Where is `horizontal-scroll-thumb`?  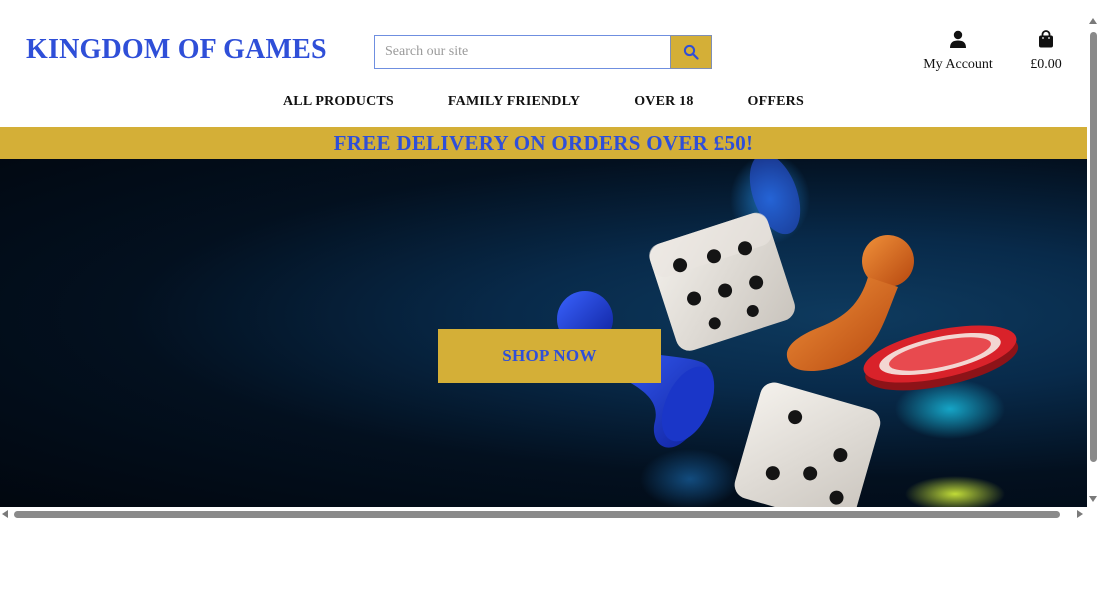 horizontal-scroll-thumb is located at coordinates (537, 514).